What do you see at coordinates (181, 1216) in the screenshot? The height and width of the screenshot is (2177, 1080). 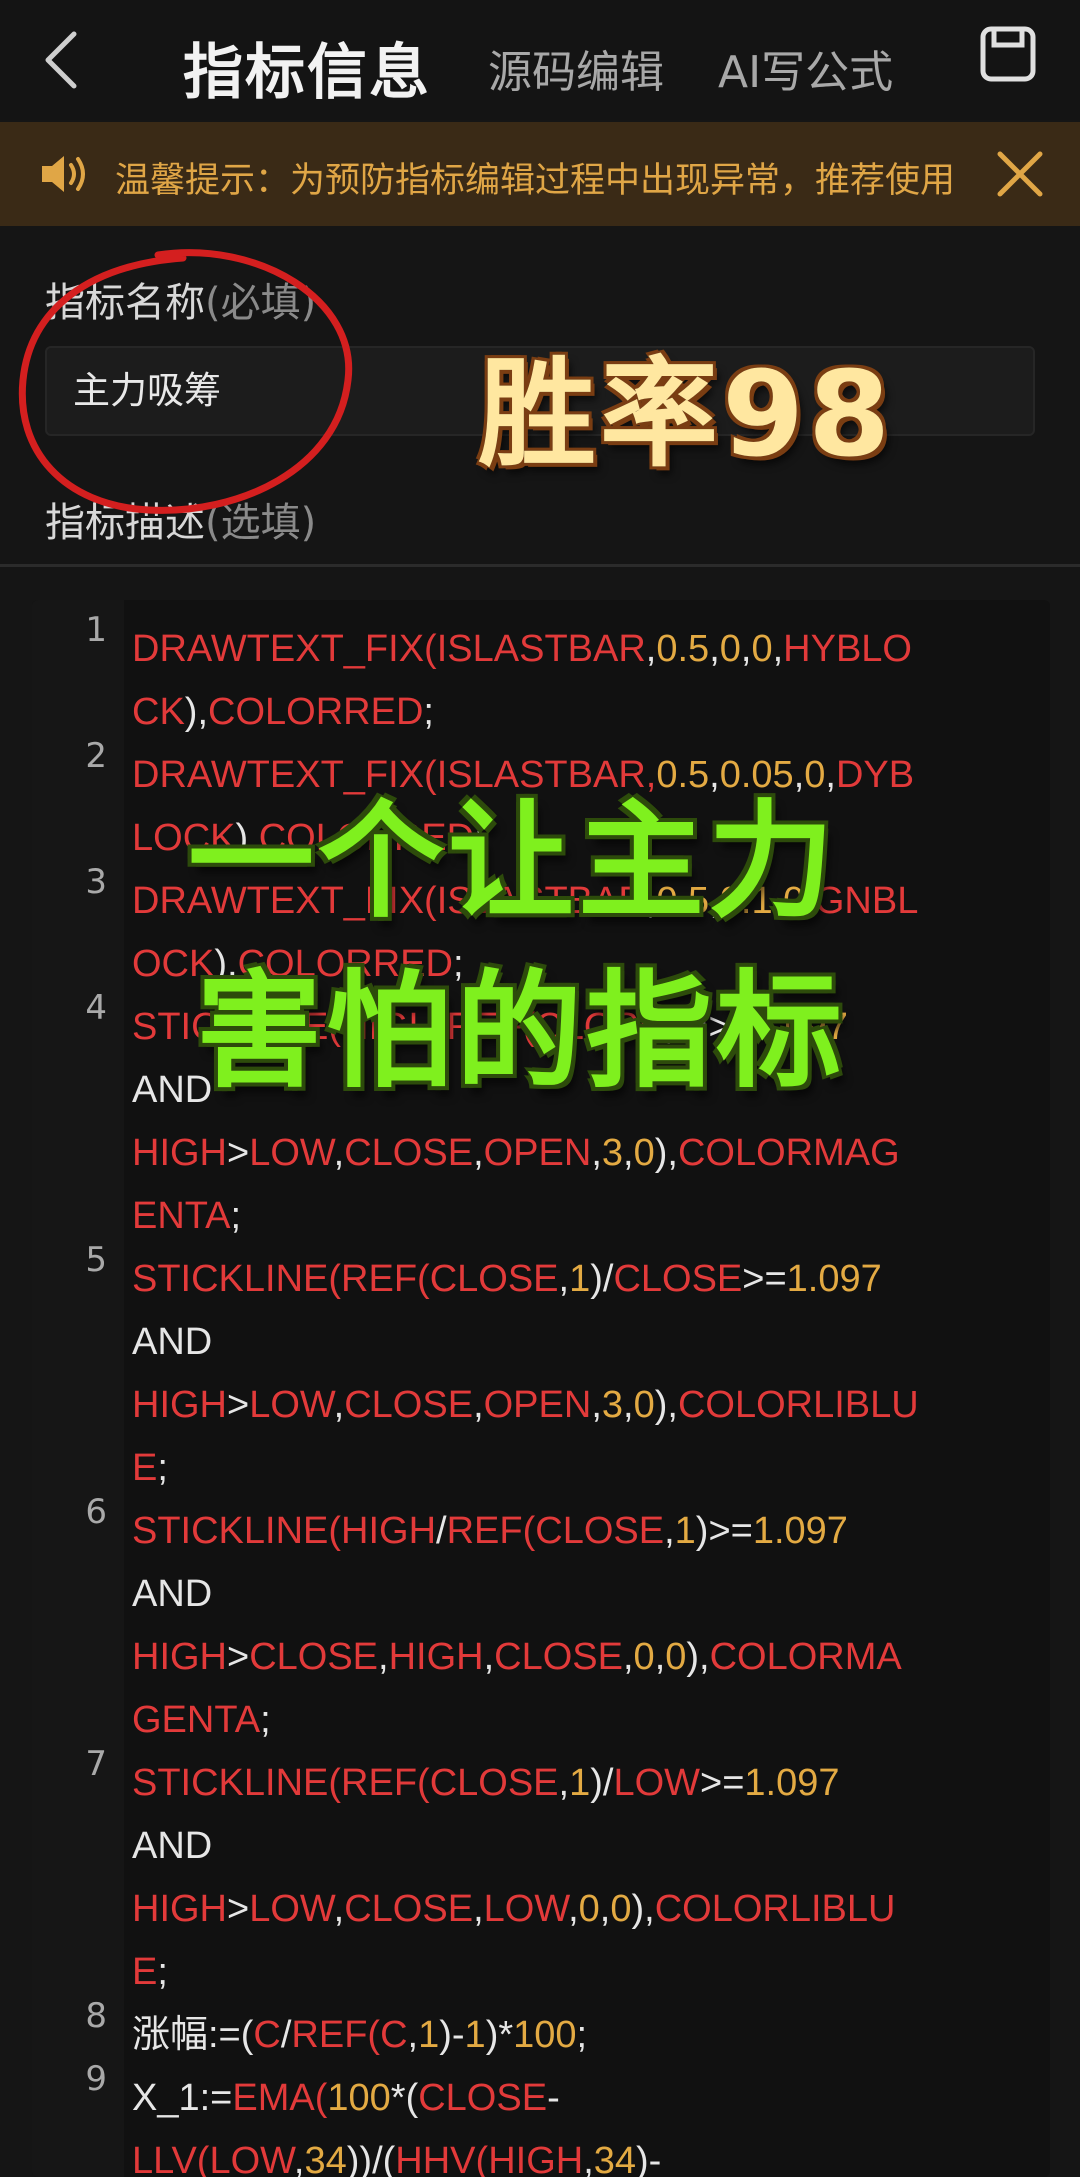 I see `code-token: ENTA` at bounding box center [181, 1216].